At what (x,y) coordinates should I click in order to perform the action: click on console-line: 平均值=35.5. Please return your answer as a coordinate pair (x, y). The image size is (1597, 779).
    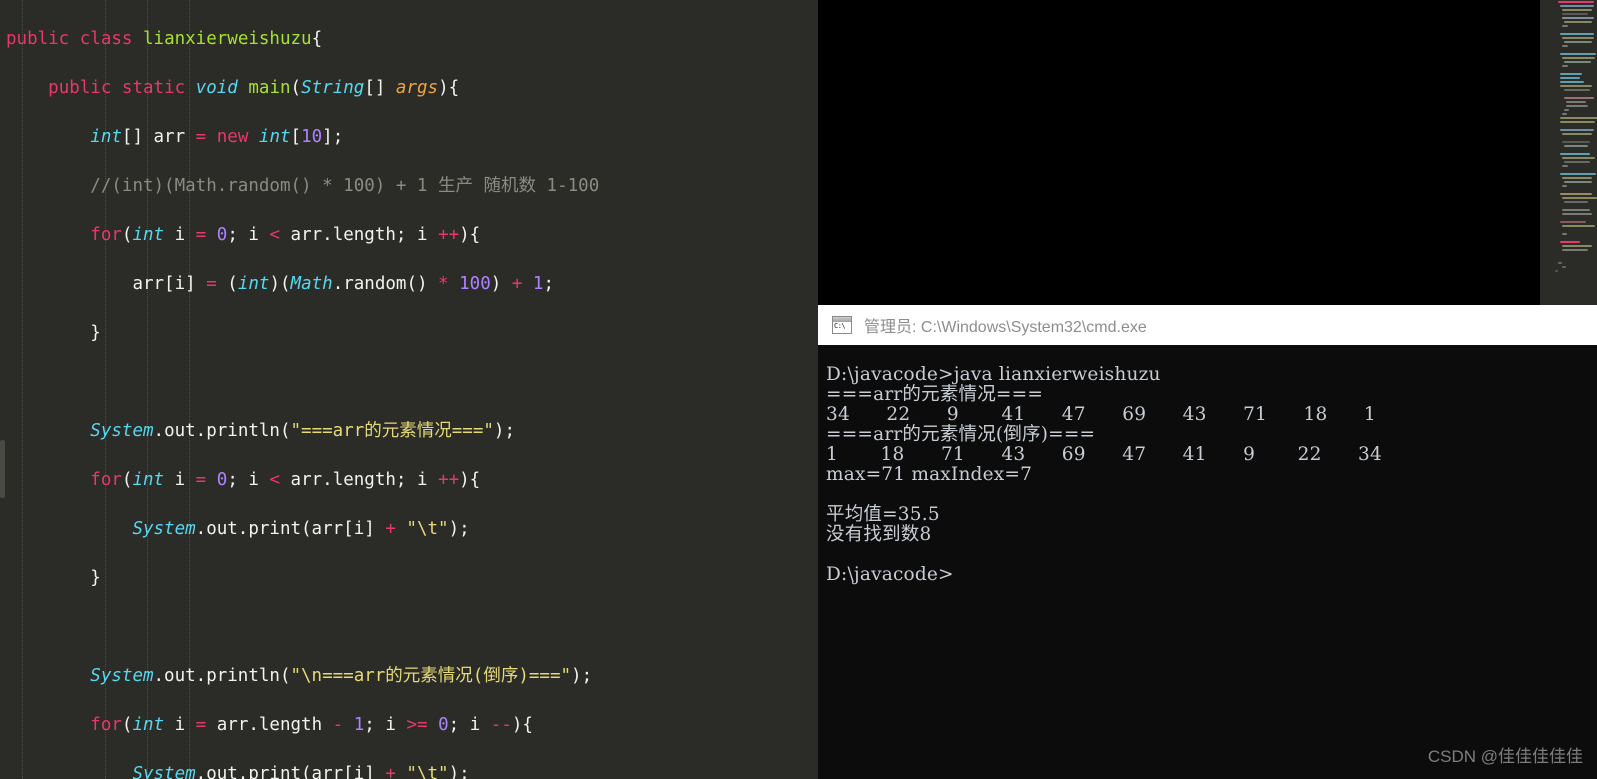
    Looking at the image, I should click on (883, 514).